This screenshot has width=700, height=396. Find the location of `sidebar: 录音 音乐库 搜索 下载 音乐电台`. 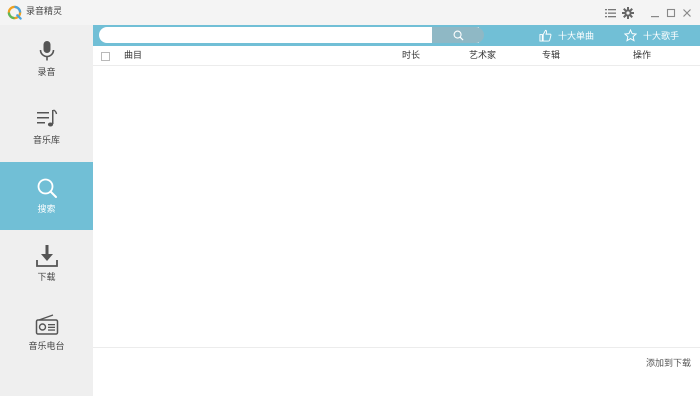

sidebar: 录音 音乐库 搜索 下载 音乐电台 is located at coordinates (46, 210).